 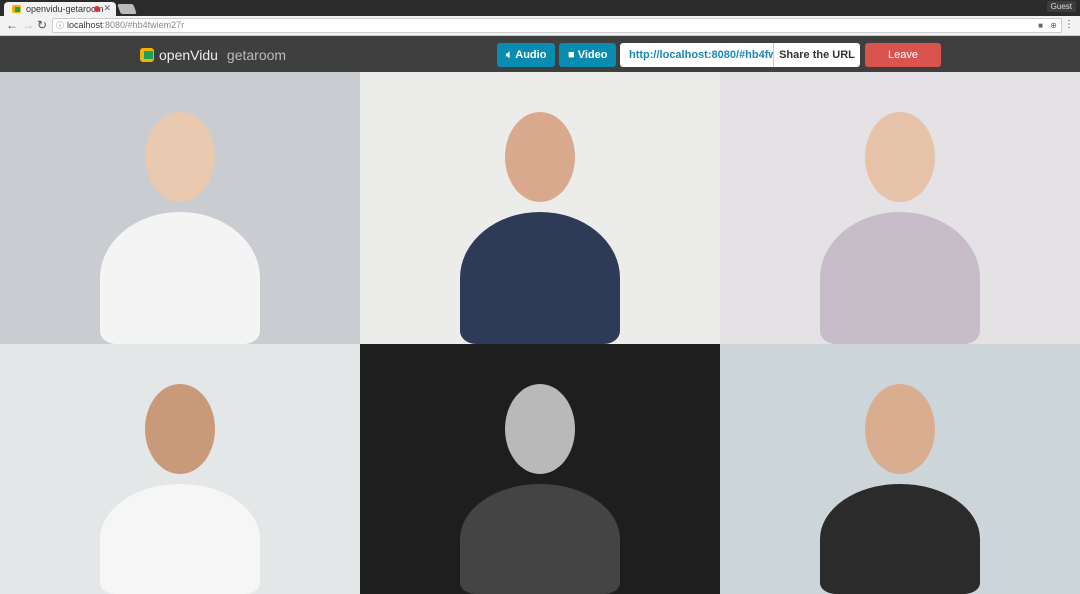 What do you see at coordinates (143, 25) in the screenshot?
I see `url-path: :8080/#hb4fwiem27r` at bounding box center [143, 25].